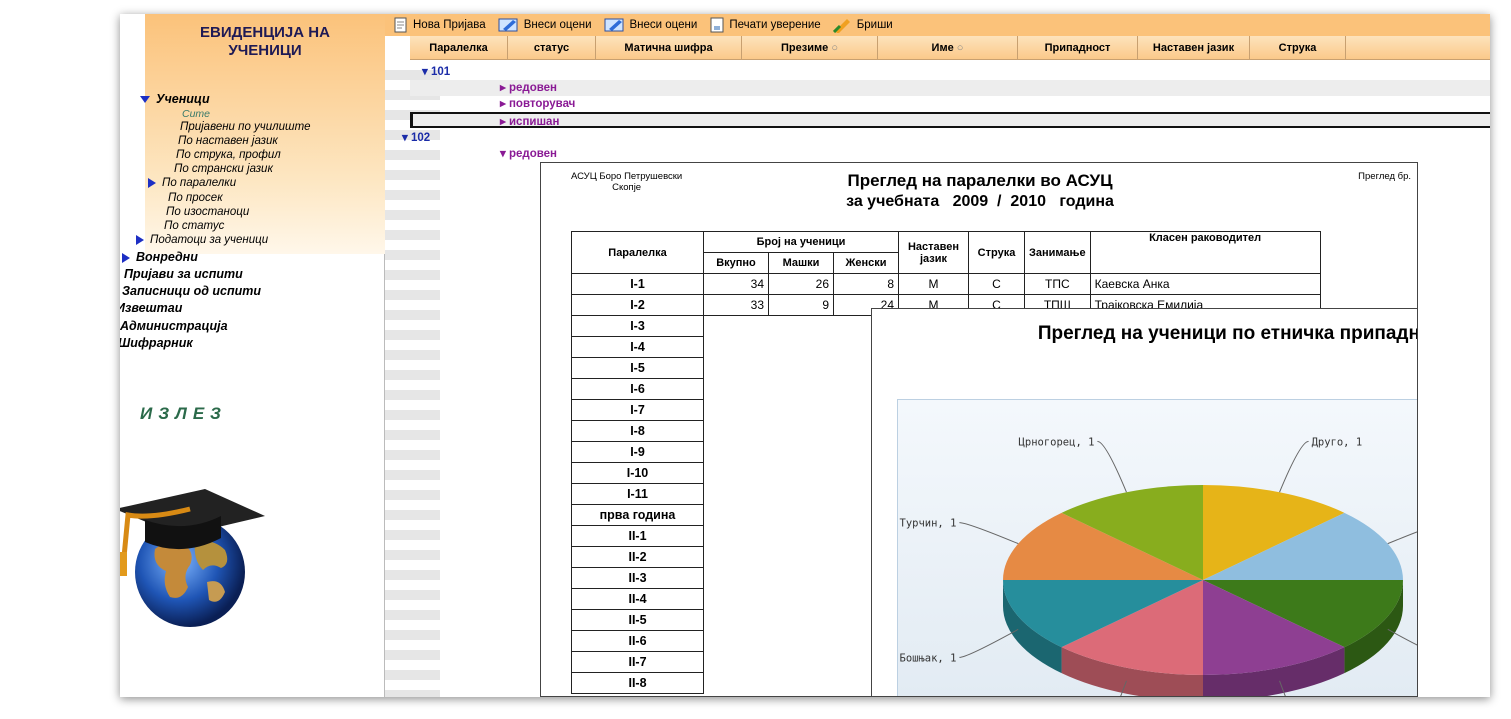 The height and width of the screenshot is (719, 1511). I want to click on th-rakovoditel: Класен раководител, so click(1205, 252).